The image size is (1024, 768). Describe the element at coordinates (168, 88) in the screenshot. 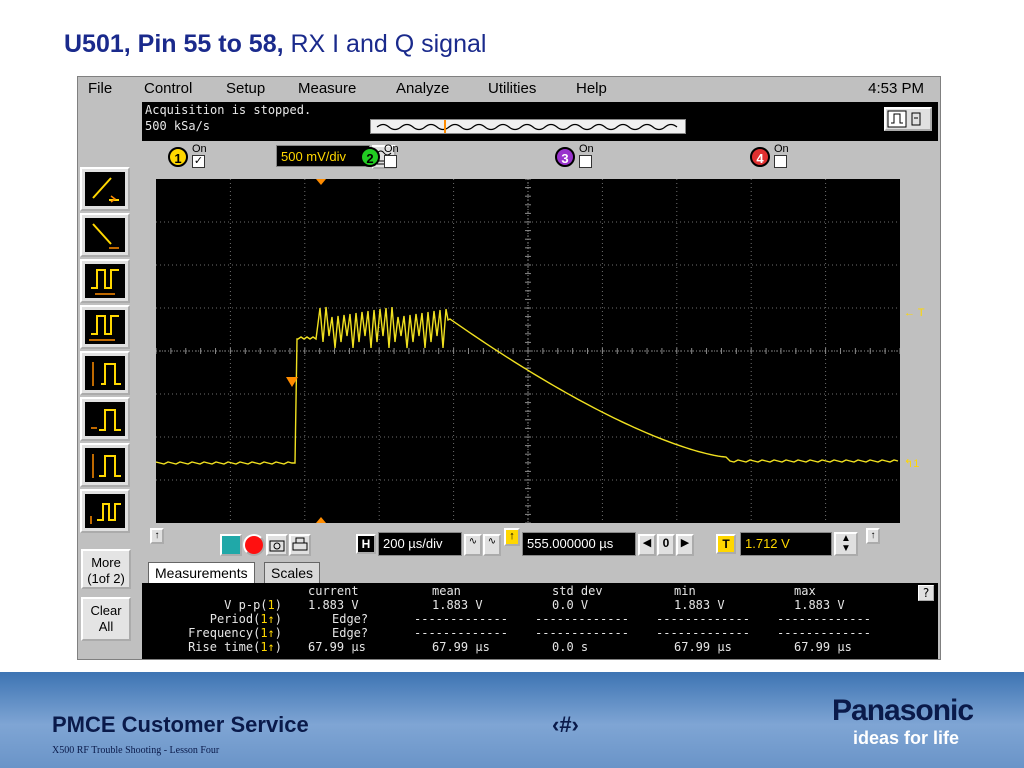

I see `menu-control: Control` at that location.